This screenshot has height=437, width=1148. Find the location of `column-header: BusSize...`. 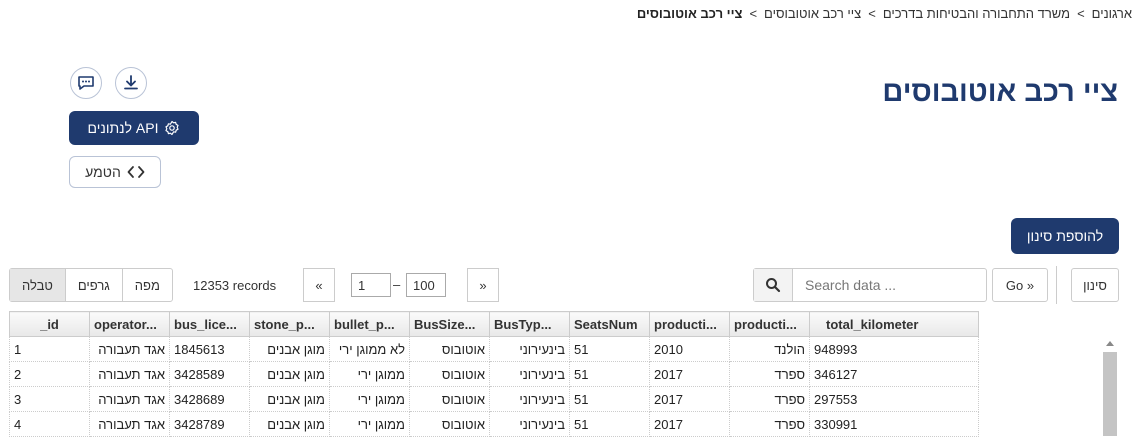

column-header: BusSize... is located at coordinates (449, 324).